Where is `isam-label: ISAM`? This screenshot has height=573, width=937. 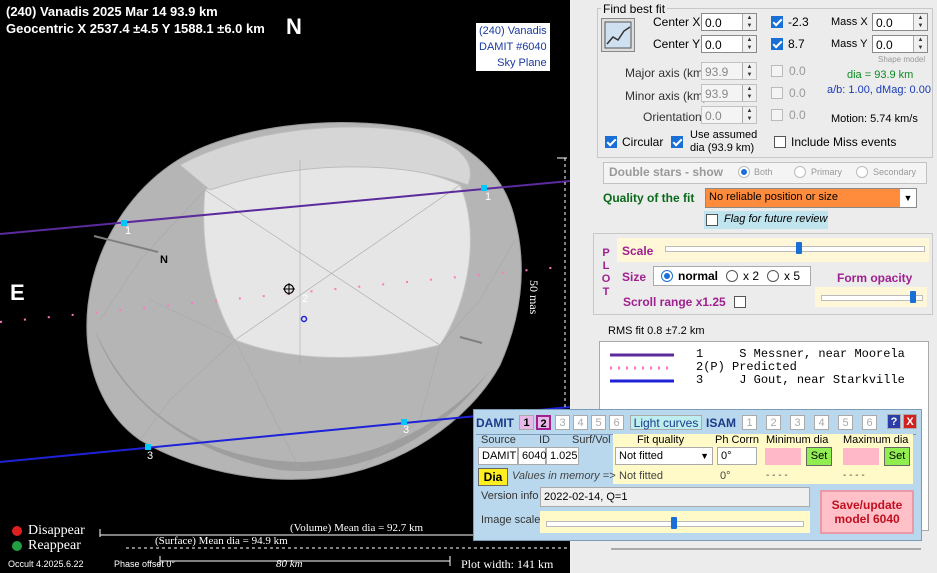 isam-label: ISAM is located at coordinates (721, 423).